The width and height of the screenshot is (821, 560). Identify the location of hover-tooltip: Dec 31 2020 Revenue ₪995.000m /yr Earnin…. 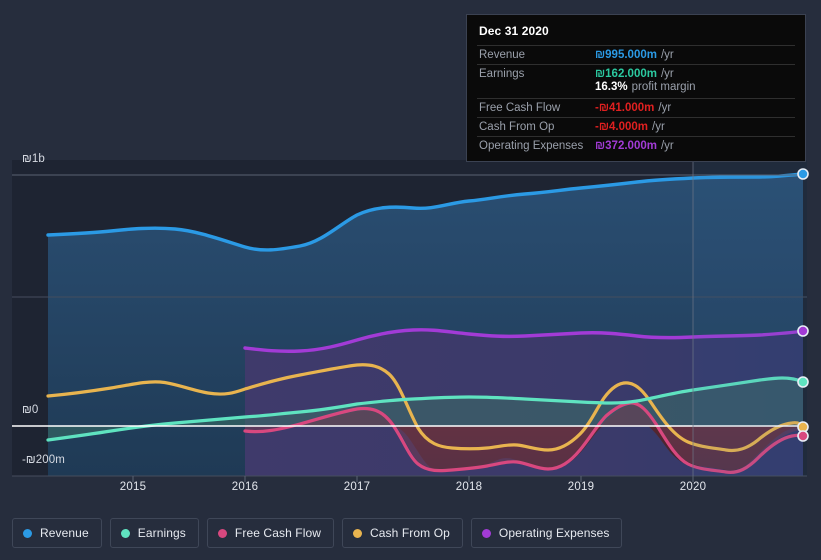
(636, 88).